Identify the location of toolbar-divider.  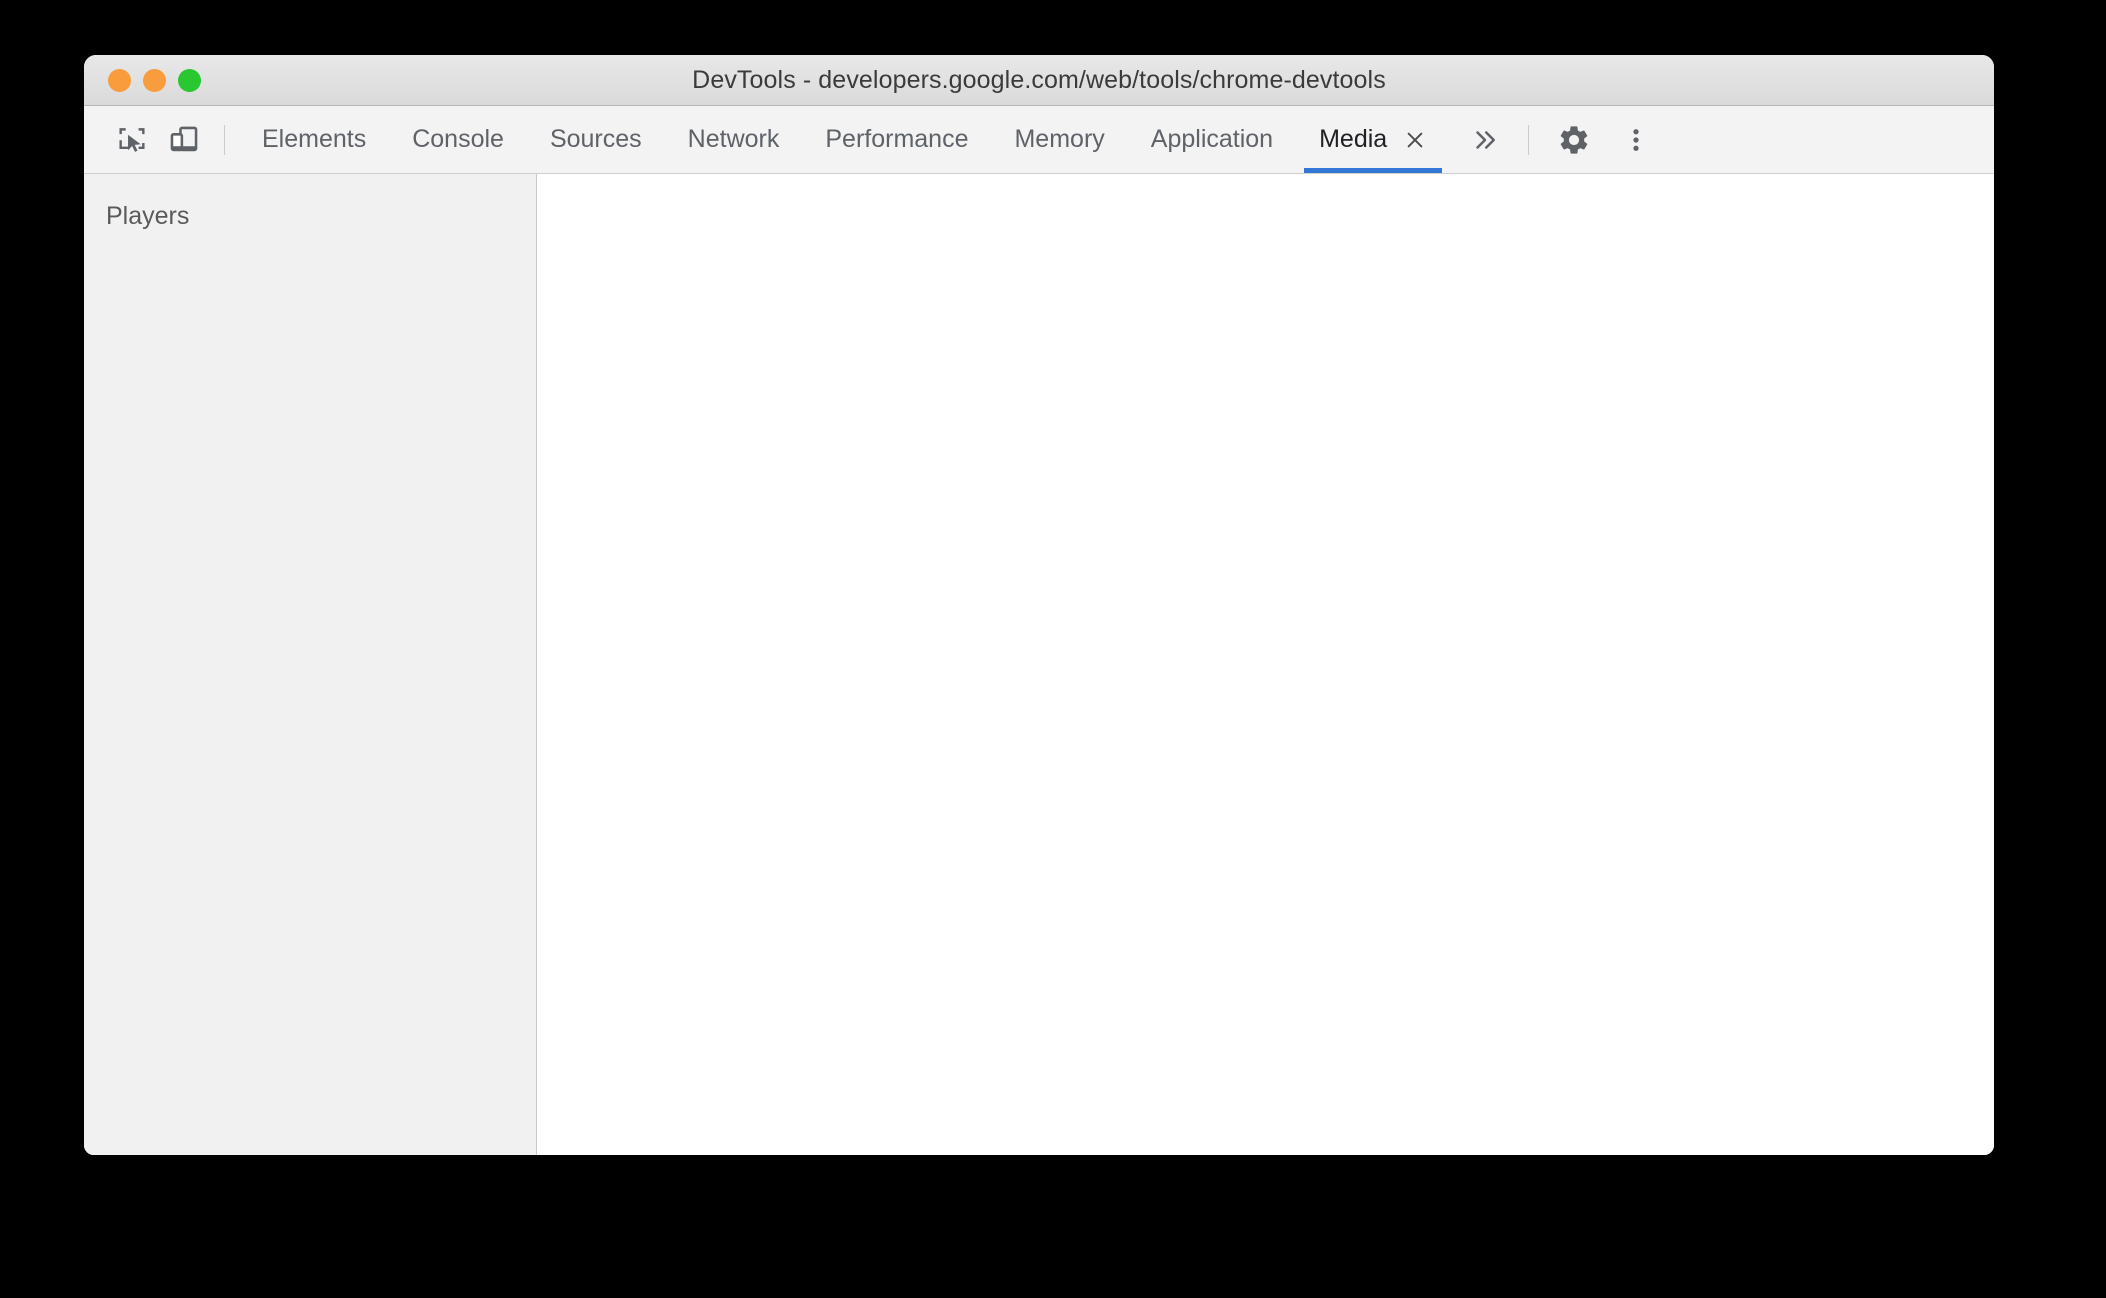
(224, 139).